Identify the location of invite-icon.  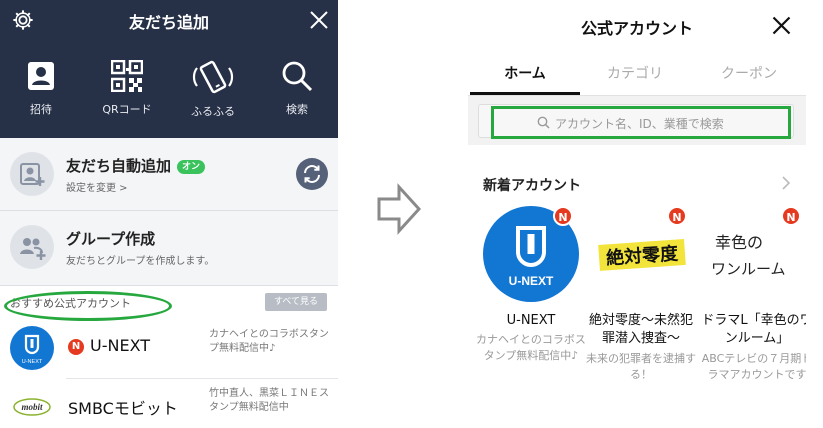
(41, 76).